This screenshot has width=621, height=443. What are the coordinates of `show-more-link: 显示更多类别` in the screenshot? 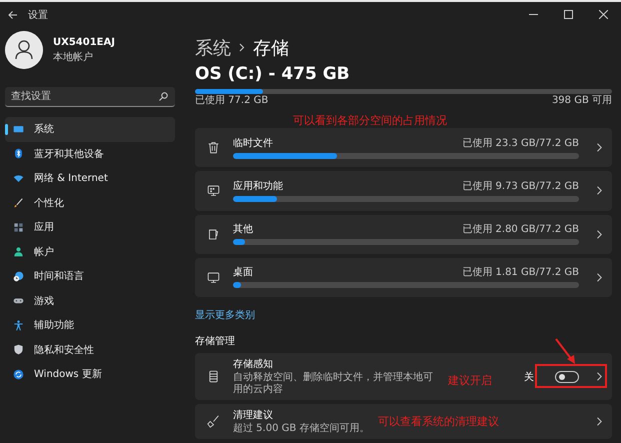 It's located at (225, 315).